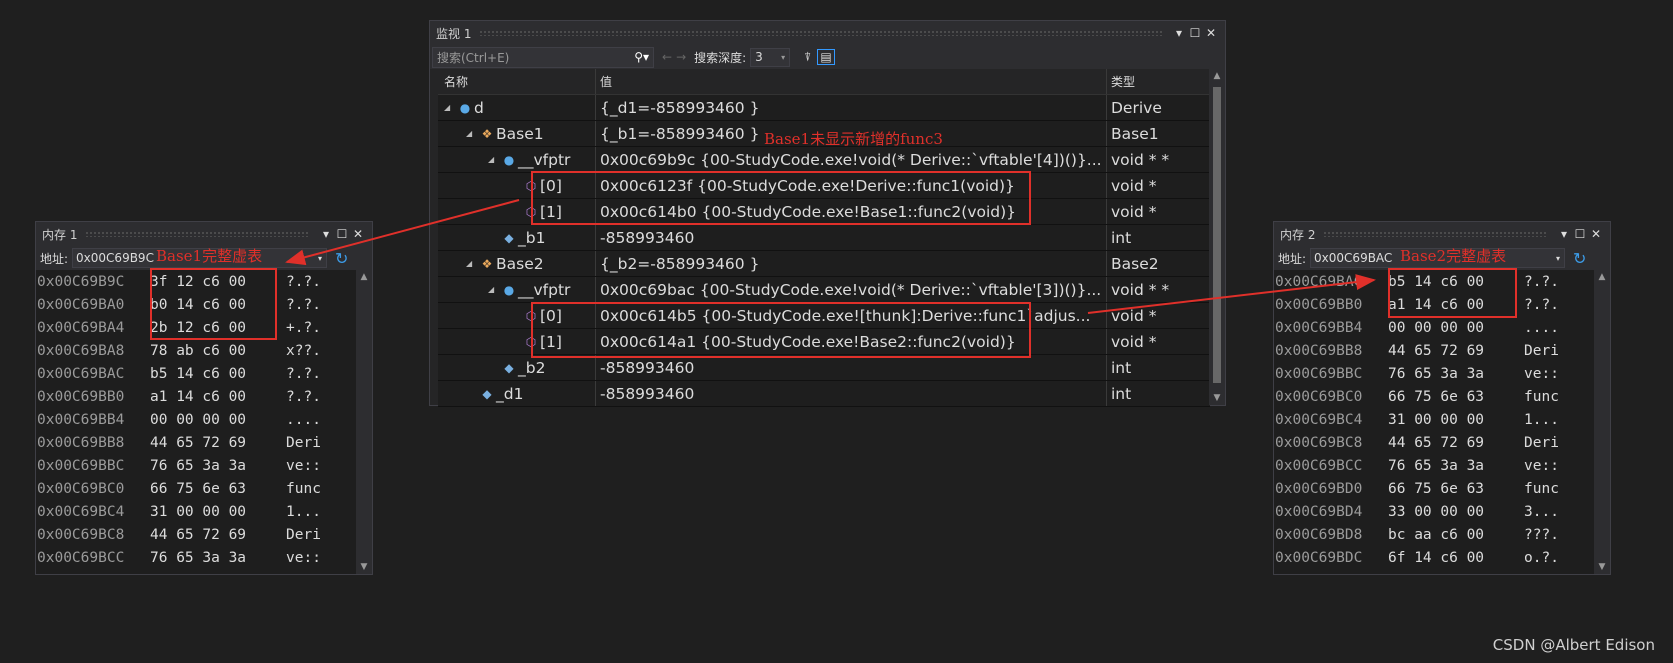 Image resolution: width=1673 pixels, height=663 pixels. I want to click on arrow-to-mem1, so click(402, 232).